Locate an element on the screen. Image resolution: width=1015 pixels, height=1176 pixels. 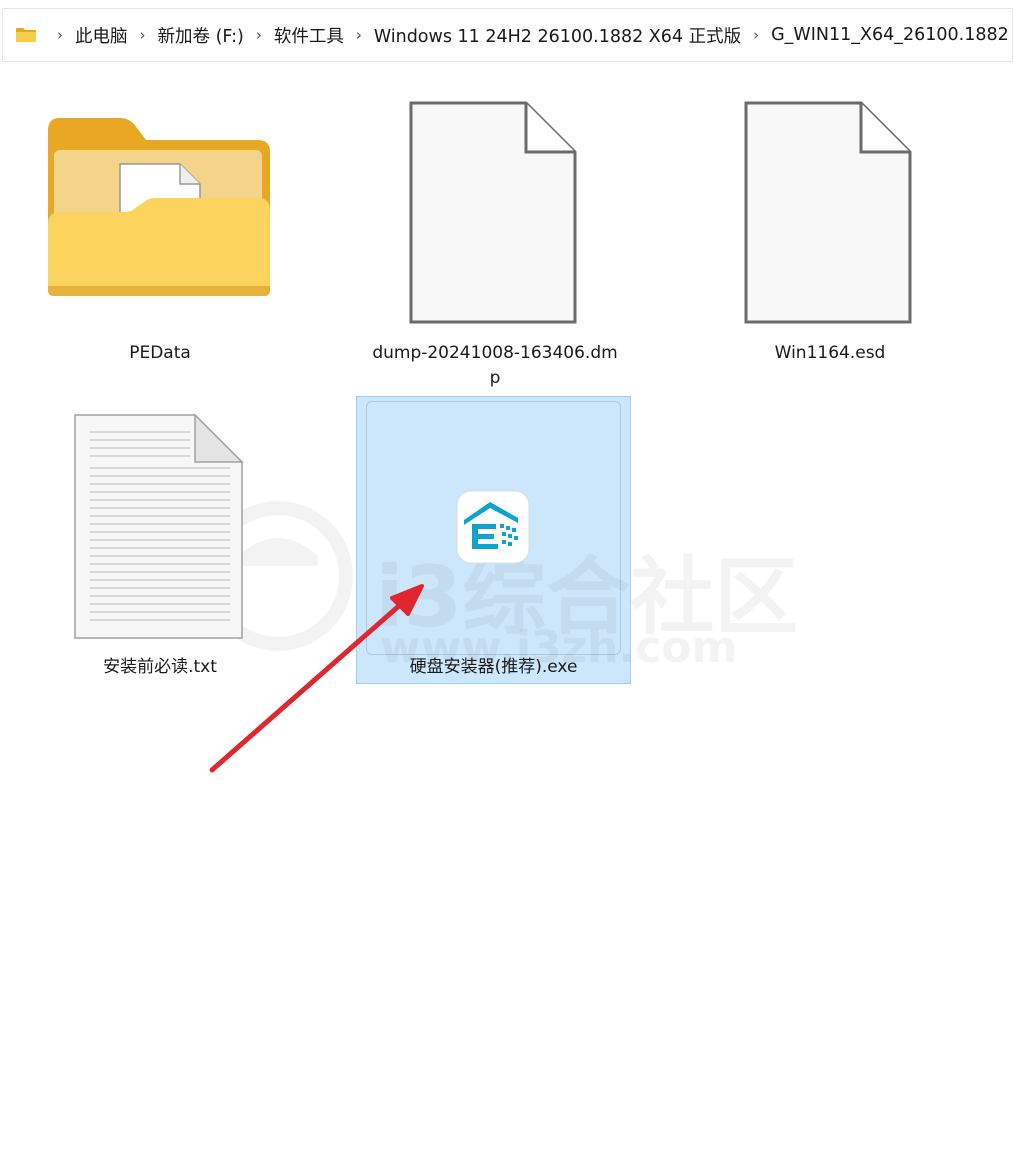
file-name-line-2: p is located at coordinates (495, 378).